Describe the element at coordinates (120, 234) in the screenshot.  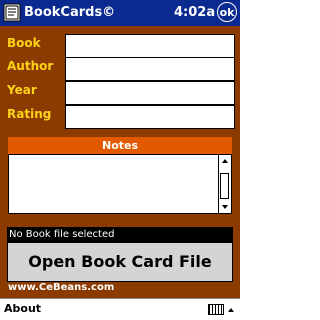
I see `status-bar: No Book file selected` at that location.